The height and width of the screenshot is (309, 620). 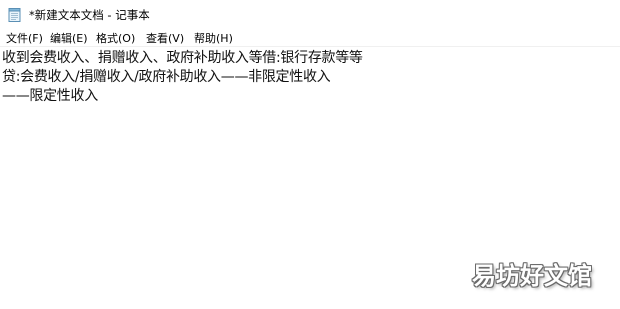 I want to click on menu-help: 帮助(H), so click(x=213, y=38).